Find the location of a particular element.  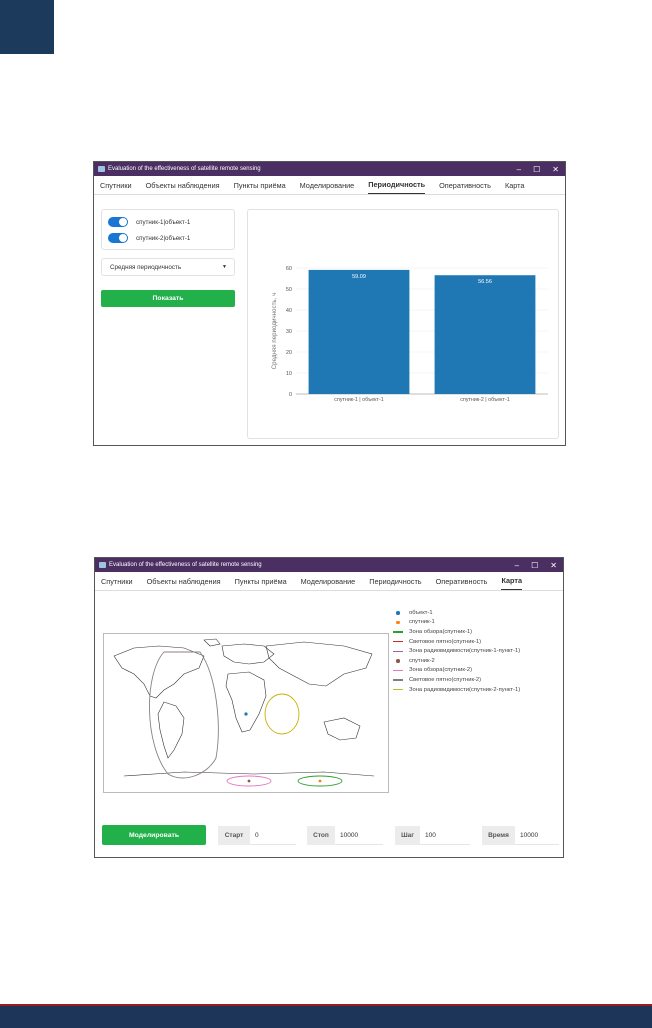

step-label: Шаг is located at coordinates (407, 835).